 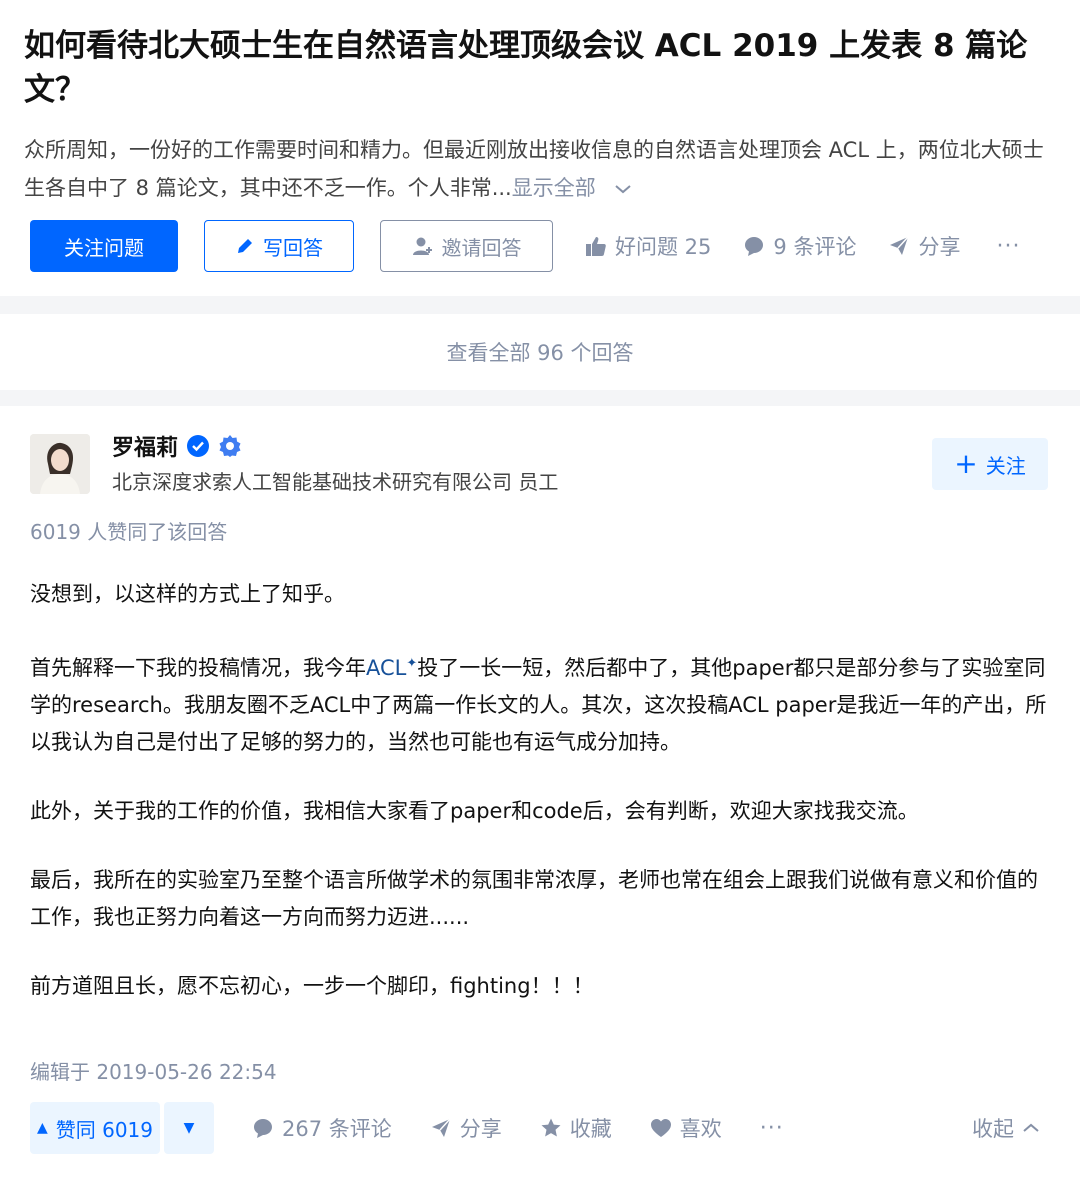 What do you see at coordinates (153, 1070) in the screenshot?
I see `edited-timestamp: 编辑于 2019-05-26 22:54` at bounding box center [153, 1070].